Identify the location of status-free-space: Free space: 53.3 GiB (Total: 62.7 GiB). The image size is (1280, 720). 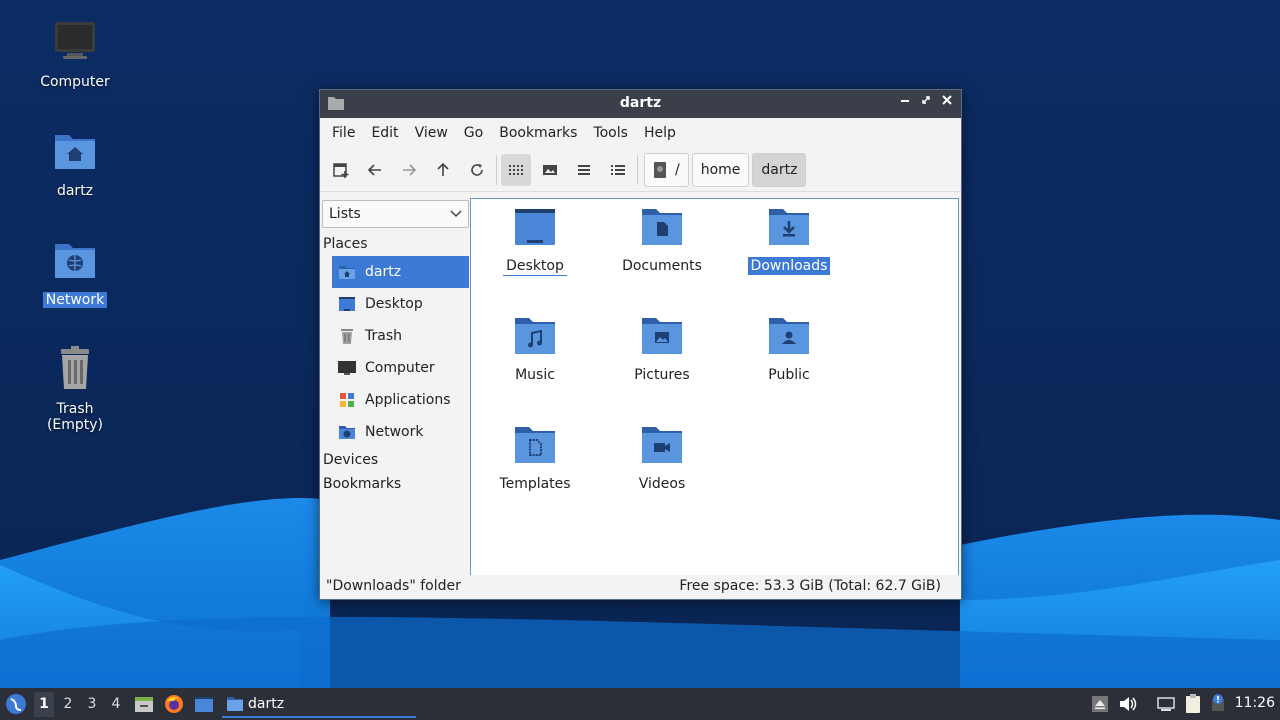
(810, 586).